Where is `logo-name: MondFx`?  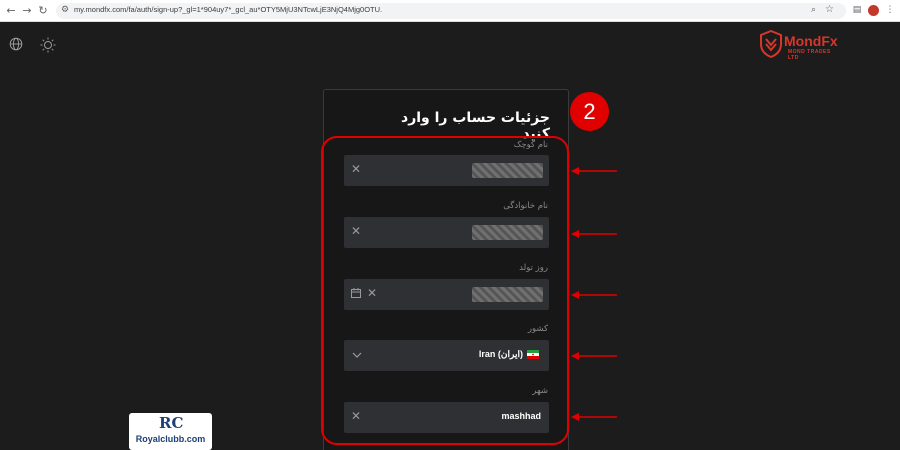
logo-name: MondFx is located at coordinates (811, 41).